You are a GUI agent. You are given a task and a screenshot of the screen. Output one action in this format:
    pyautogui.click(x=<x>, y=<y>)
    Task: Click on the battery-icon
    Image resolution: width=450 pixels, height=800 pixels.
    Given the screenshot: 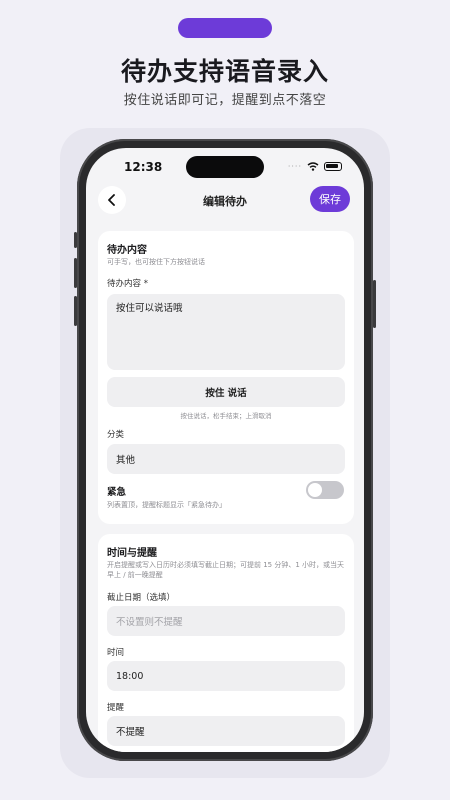 What is the action you would take?
    pyautogui.click(x=333, y=166)
    